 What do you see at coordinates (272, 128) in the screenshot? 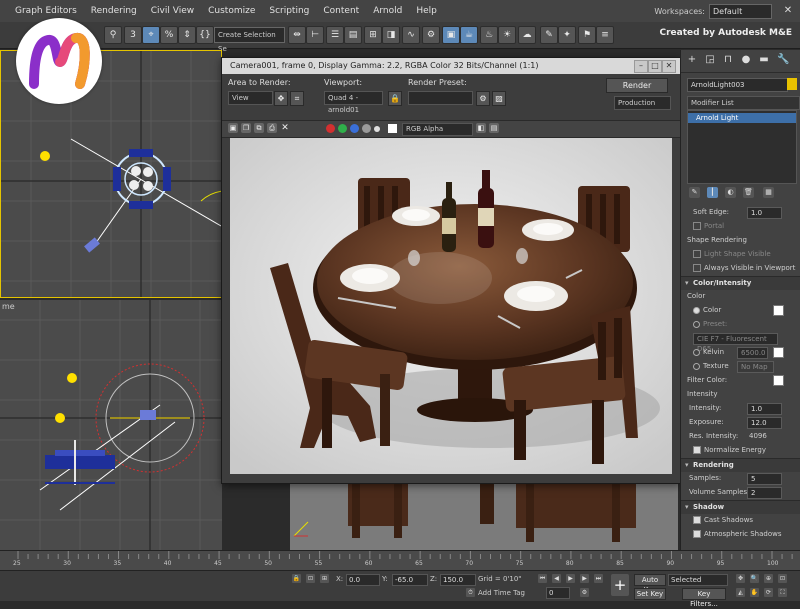
I see `print-image-icon: ⎙` at bounding box center [272, 128].